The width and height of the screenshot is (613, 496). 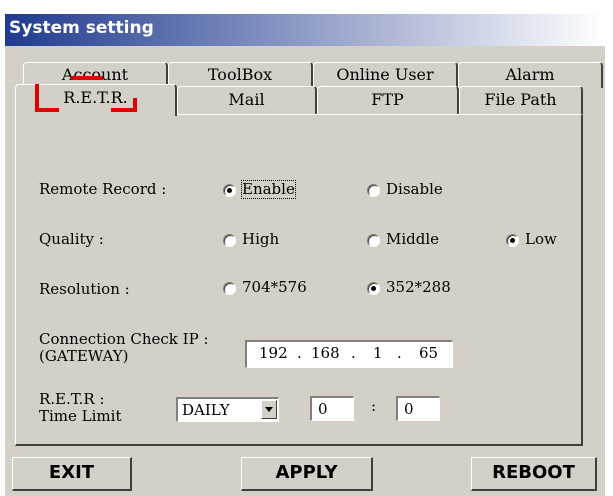 I want to click on reboot-button: REBOOT, so click(x=534, y=474).